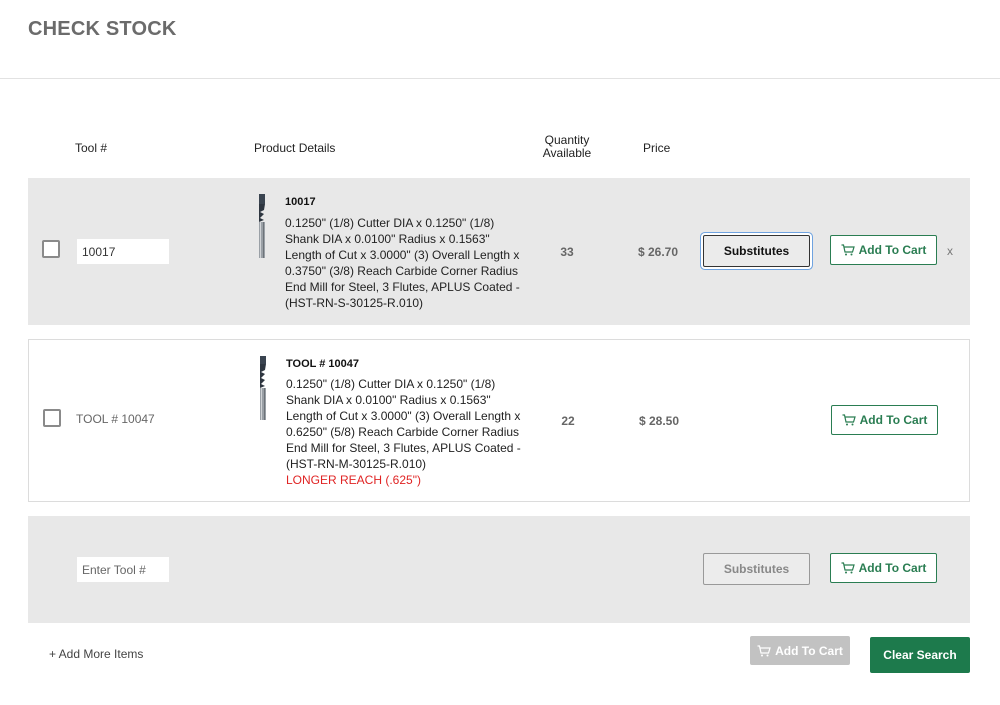  I want to click on price: $ 28.50, so click(659, 421).